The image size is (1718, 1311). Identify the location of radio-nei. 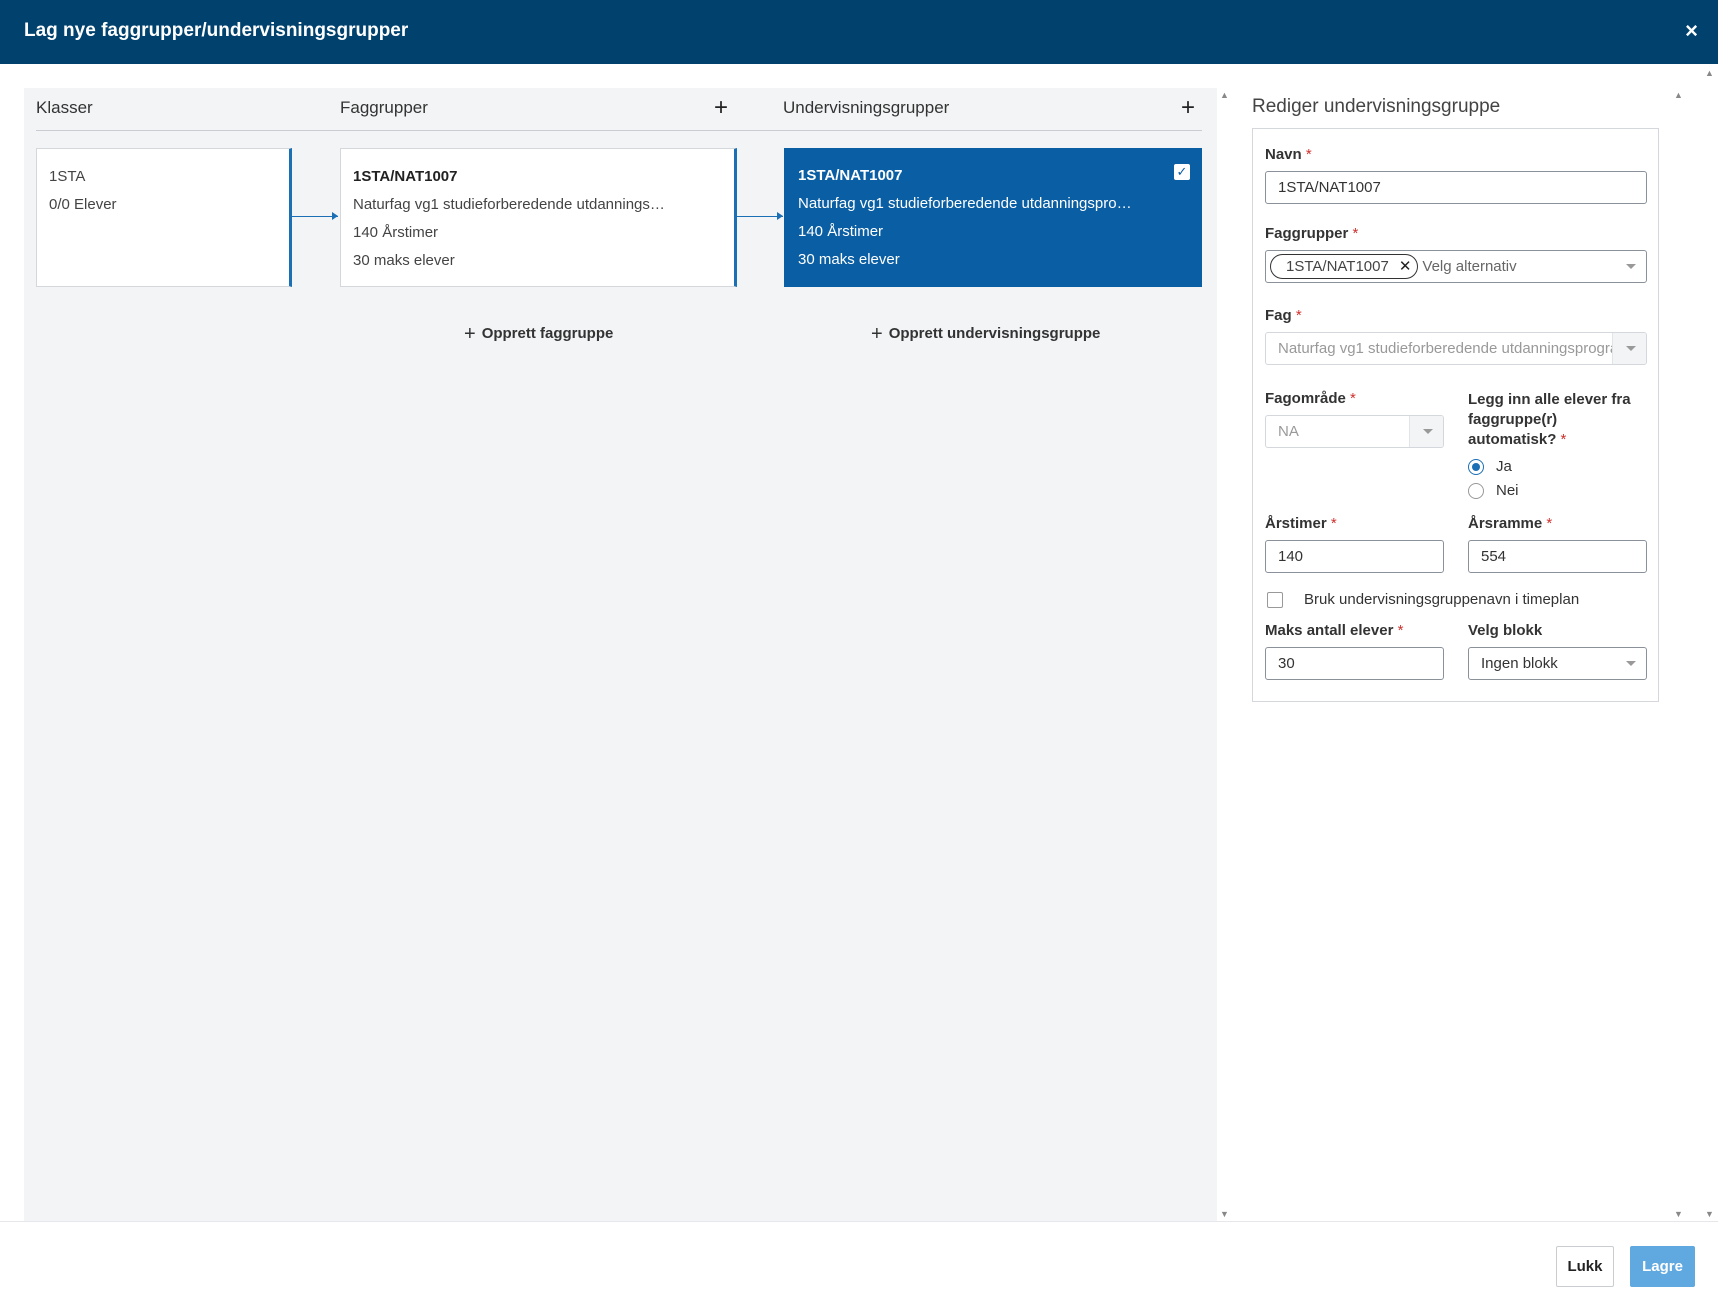
(1476, 491).